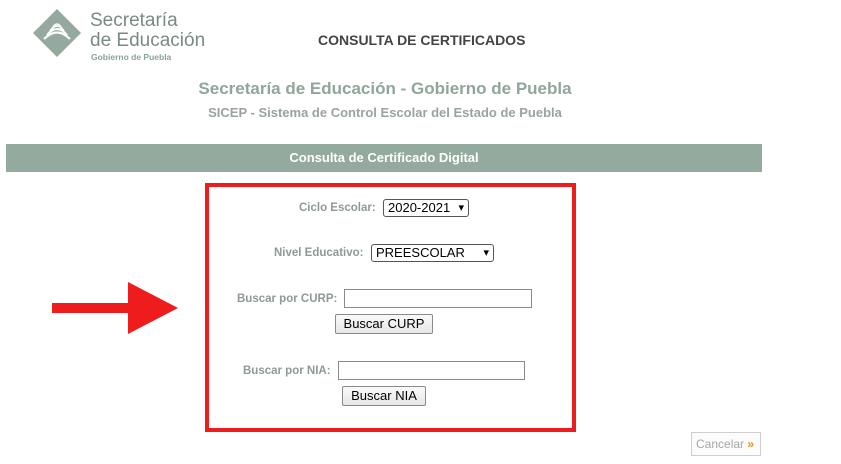 The image size is (841, 464). I want to click on nivel-educativo-value: PREESCOLAR, so click(420, 252).